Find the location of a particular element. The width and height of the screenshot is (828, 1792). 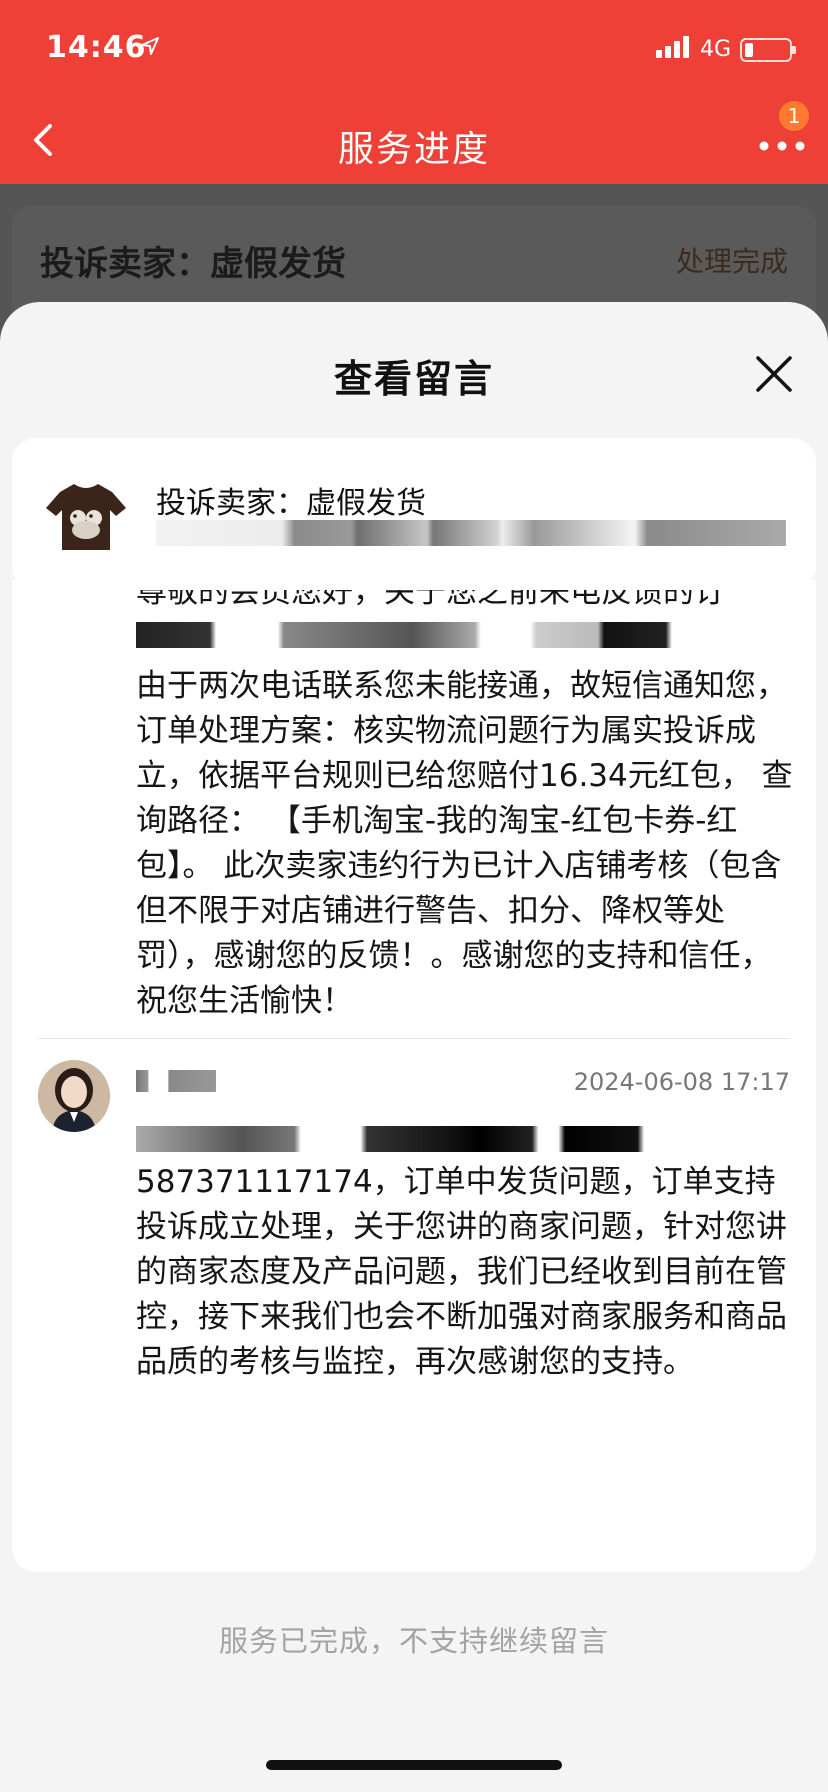

notification-badge: 1 is located at coordinates (794, 116).